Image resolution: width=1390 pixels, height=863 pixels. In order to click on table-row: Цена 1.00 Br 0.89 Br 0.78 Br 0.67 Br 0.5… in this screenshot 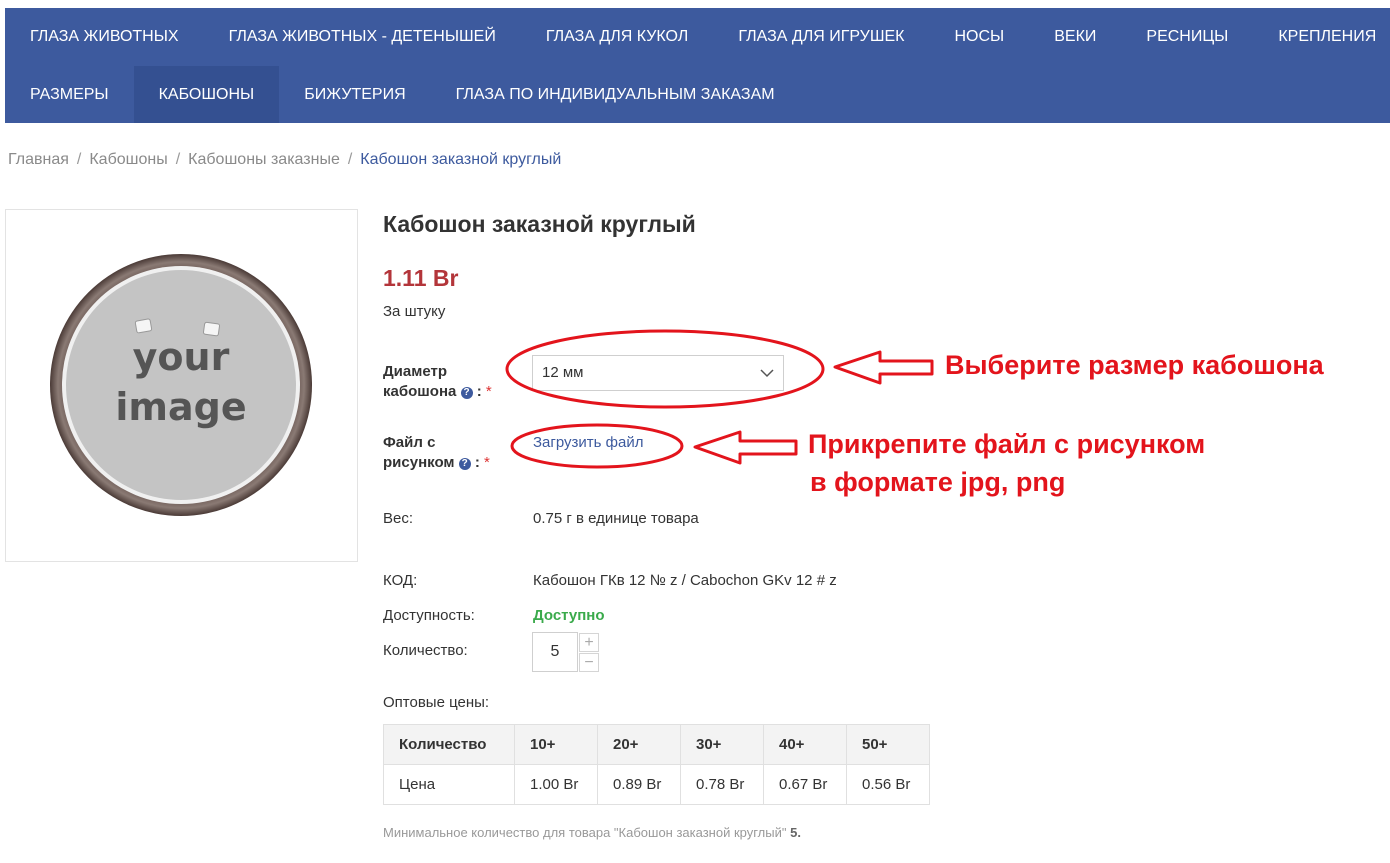, I will do `click(656, 784)`.